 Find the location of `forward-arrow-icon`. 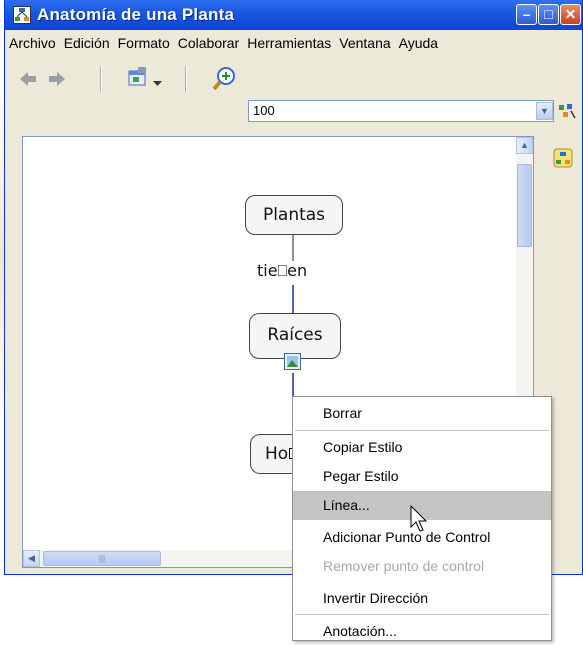

forward-arrow-icon is located at coordinates (57, 81).